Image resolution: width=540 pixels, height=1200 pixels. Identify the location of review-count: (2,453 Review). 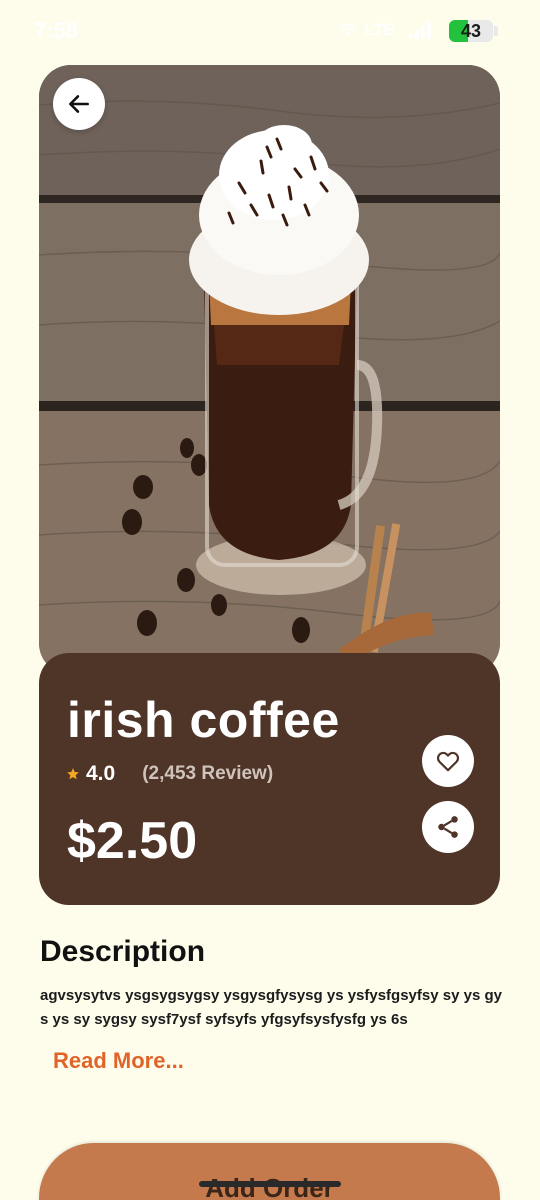
(208, 773).